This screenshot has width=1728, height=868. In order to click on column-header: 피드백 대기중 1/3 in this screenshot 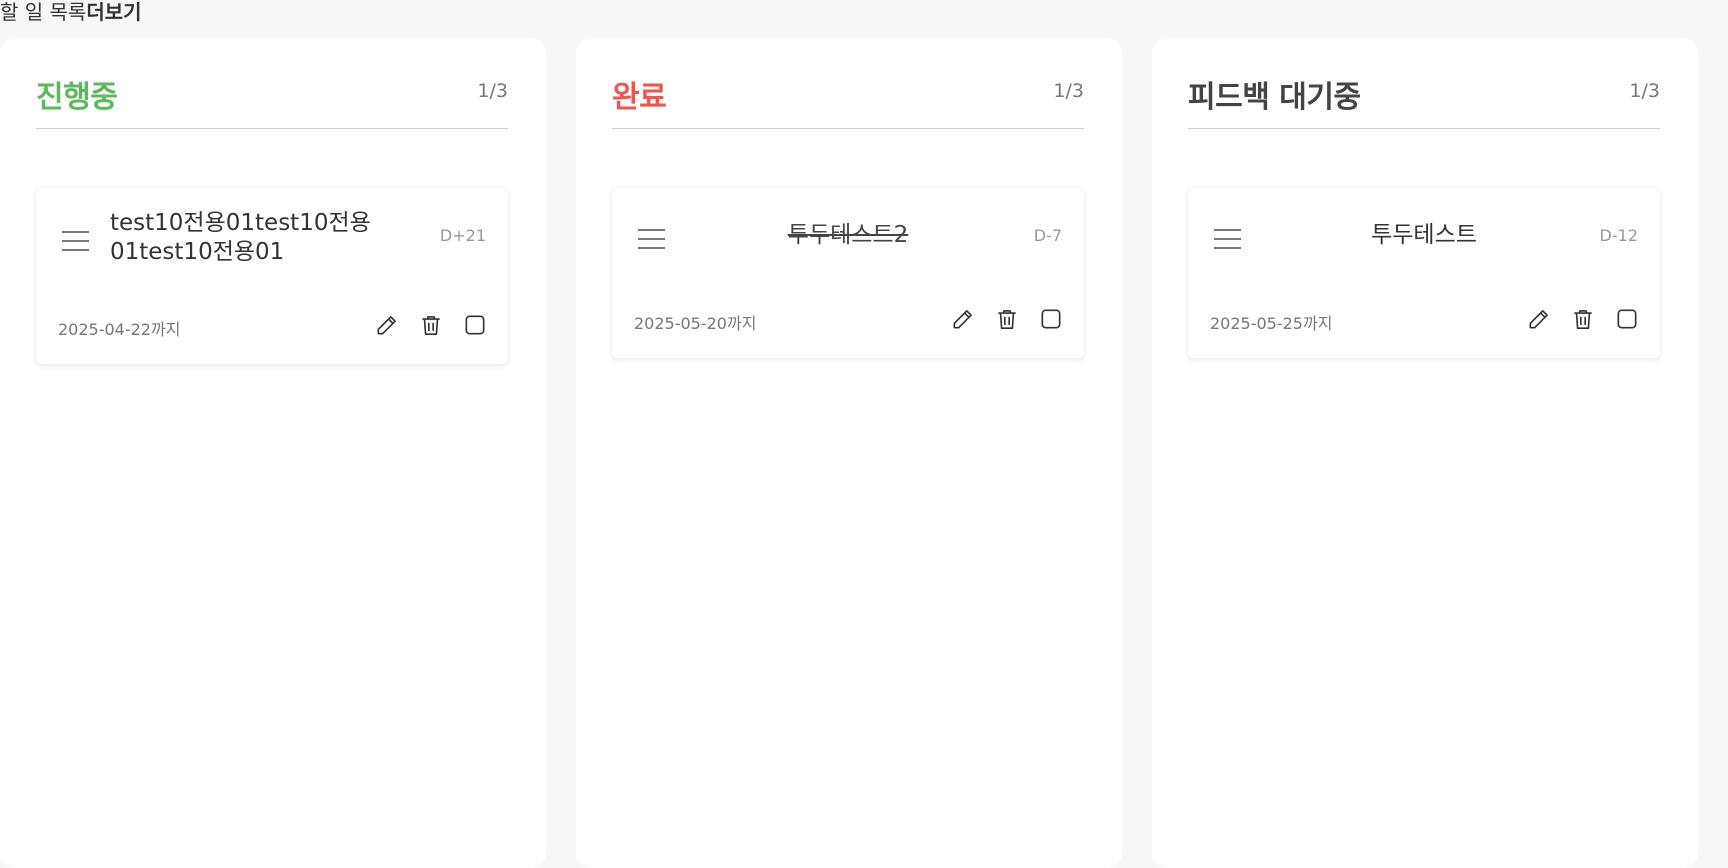, I will do `click(1424, 100)`.